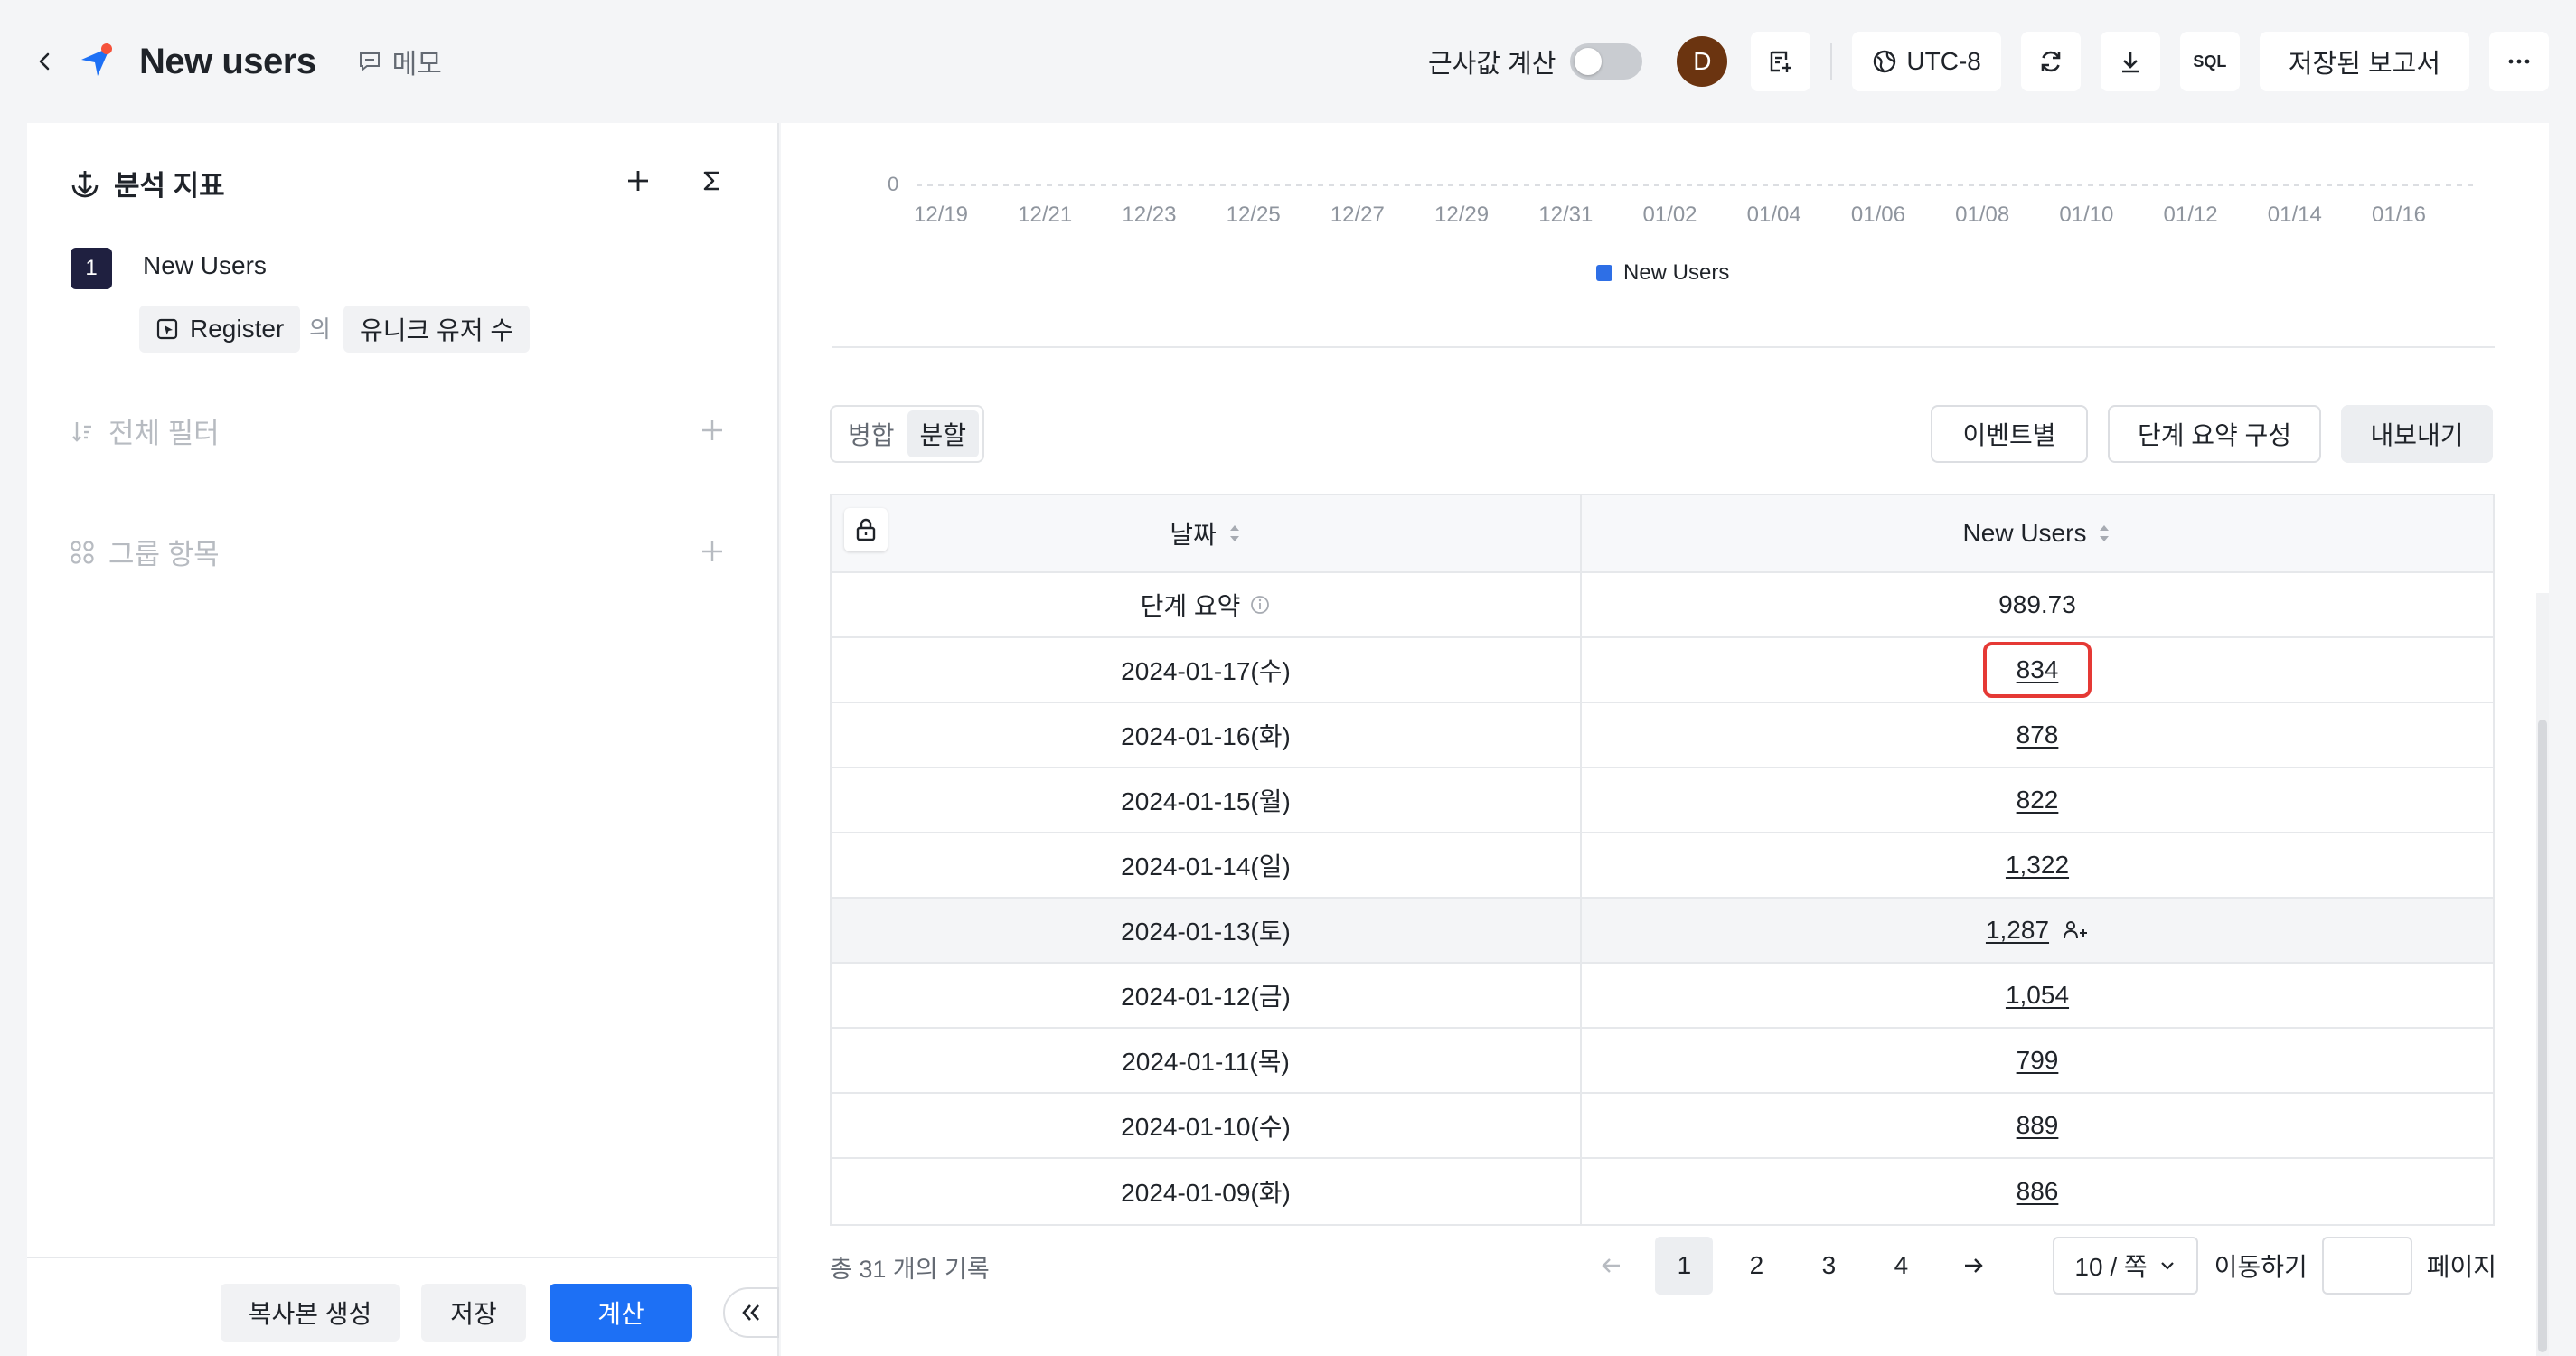 The image size is (2576, 1356). Describe the element at coordinates (1685, 1266) in the screenshot. I see `page-button-1: 1` at that location.